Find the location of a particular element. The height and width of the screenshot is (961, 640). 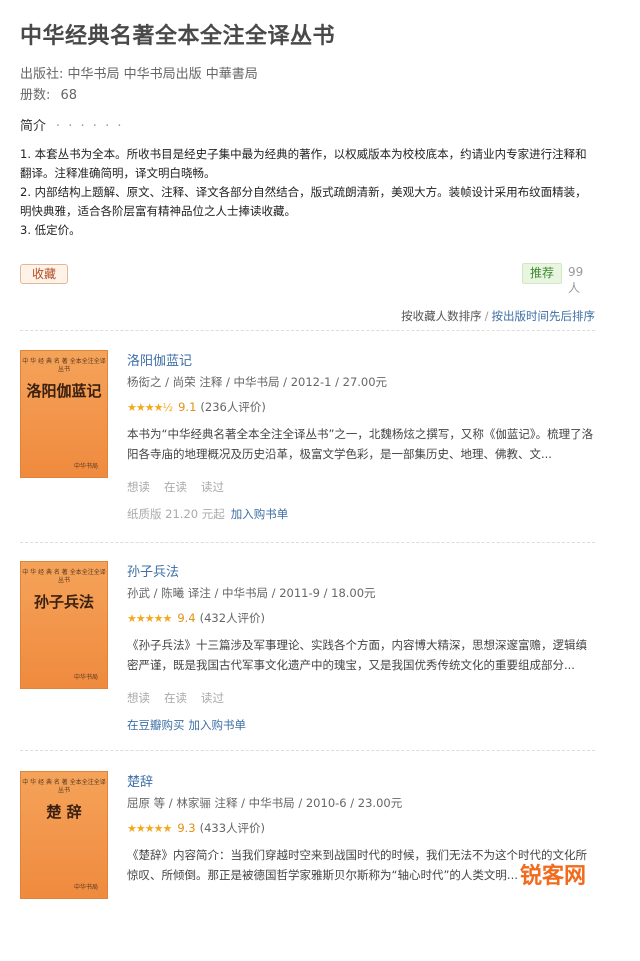

sort-by-collect-link: 按收藏人数排序 is located at coordinates (441, 316).